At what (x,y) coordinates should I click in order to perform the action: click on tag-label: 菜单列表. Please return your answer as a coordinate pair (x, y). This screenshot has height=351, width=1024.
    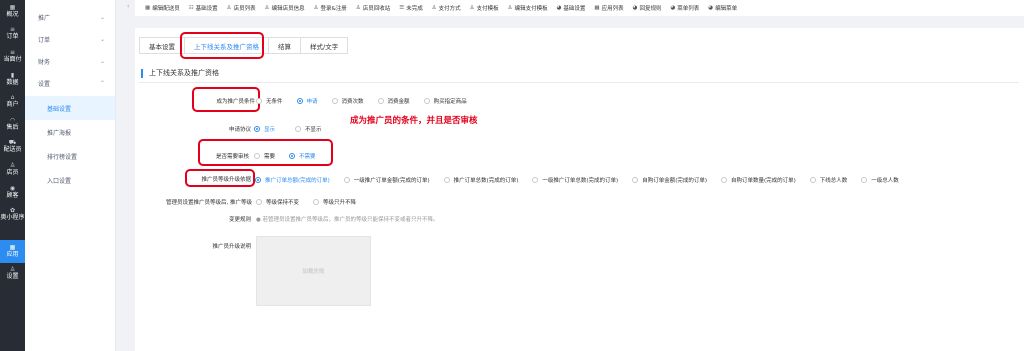
    Looking at the image, I should click on (688, 9).